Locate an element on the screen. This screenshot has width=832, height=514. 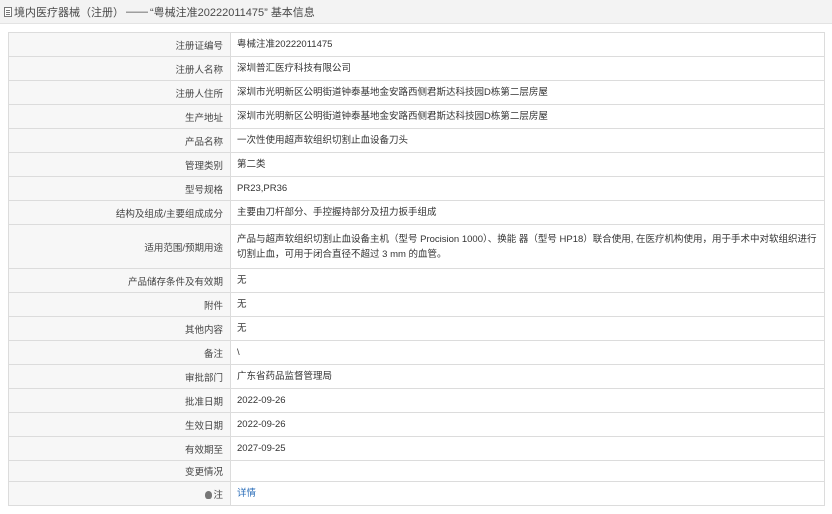
row-label: 生效日期 is located at coordinates (119, 424).